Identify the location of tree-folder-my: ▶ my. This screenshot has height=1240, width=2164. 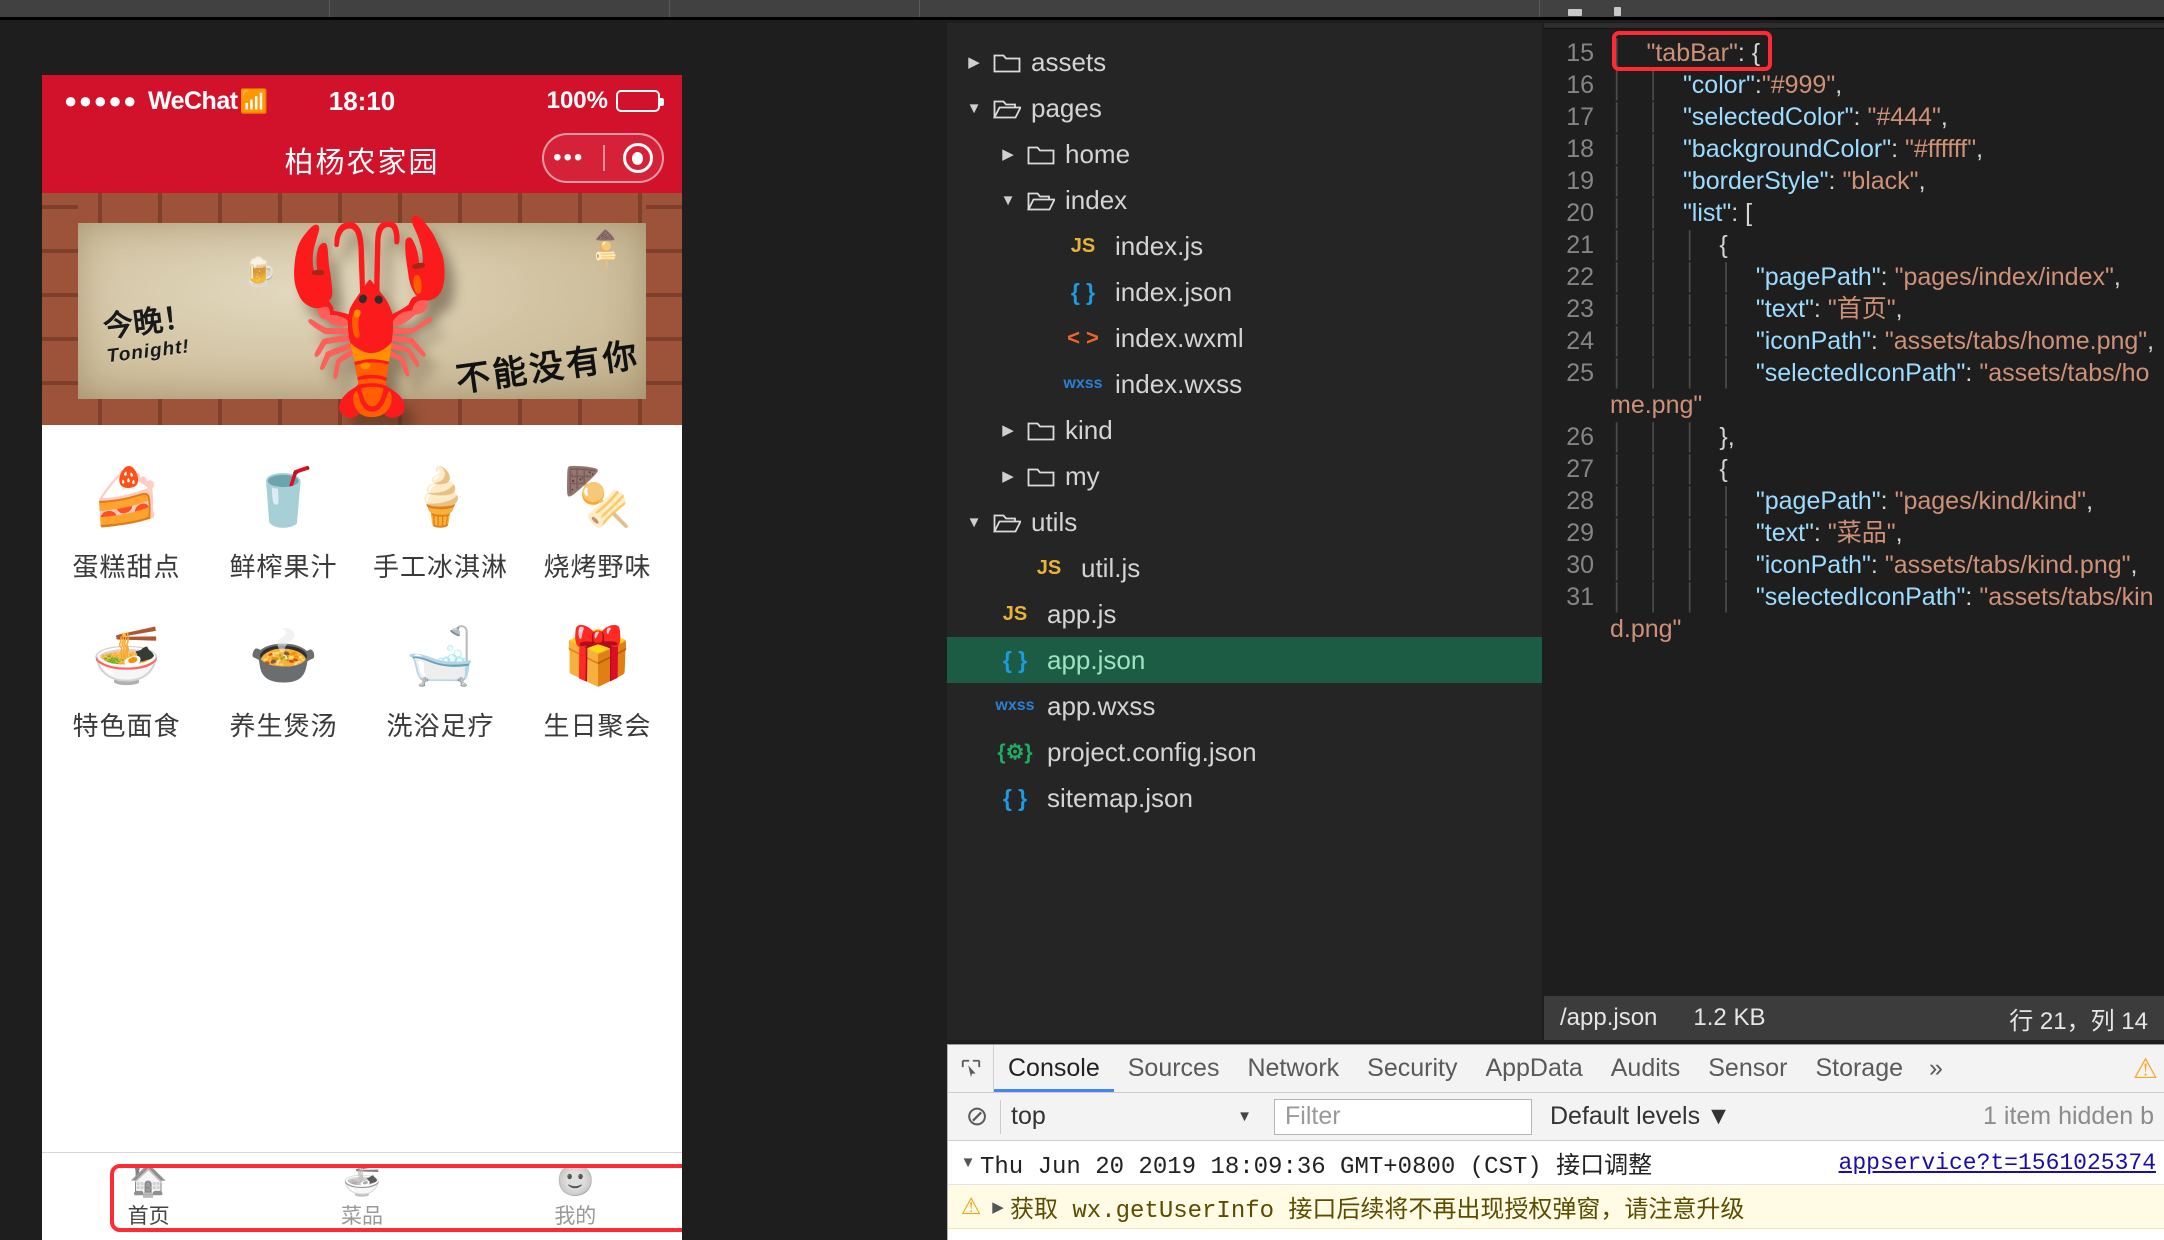
(1244, 476).